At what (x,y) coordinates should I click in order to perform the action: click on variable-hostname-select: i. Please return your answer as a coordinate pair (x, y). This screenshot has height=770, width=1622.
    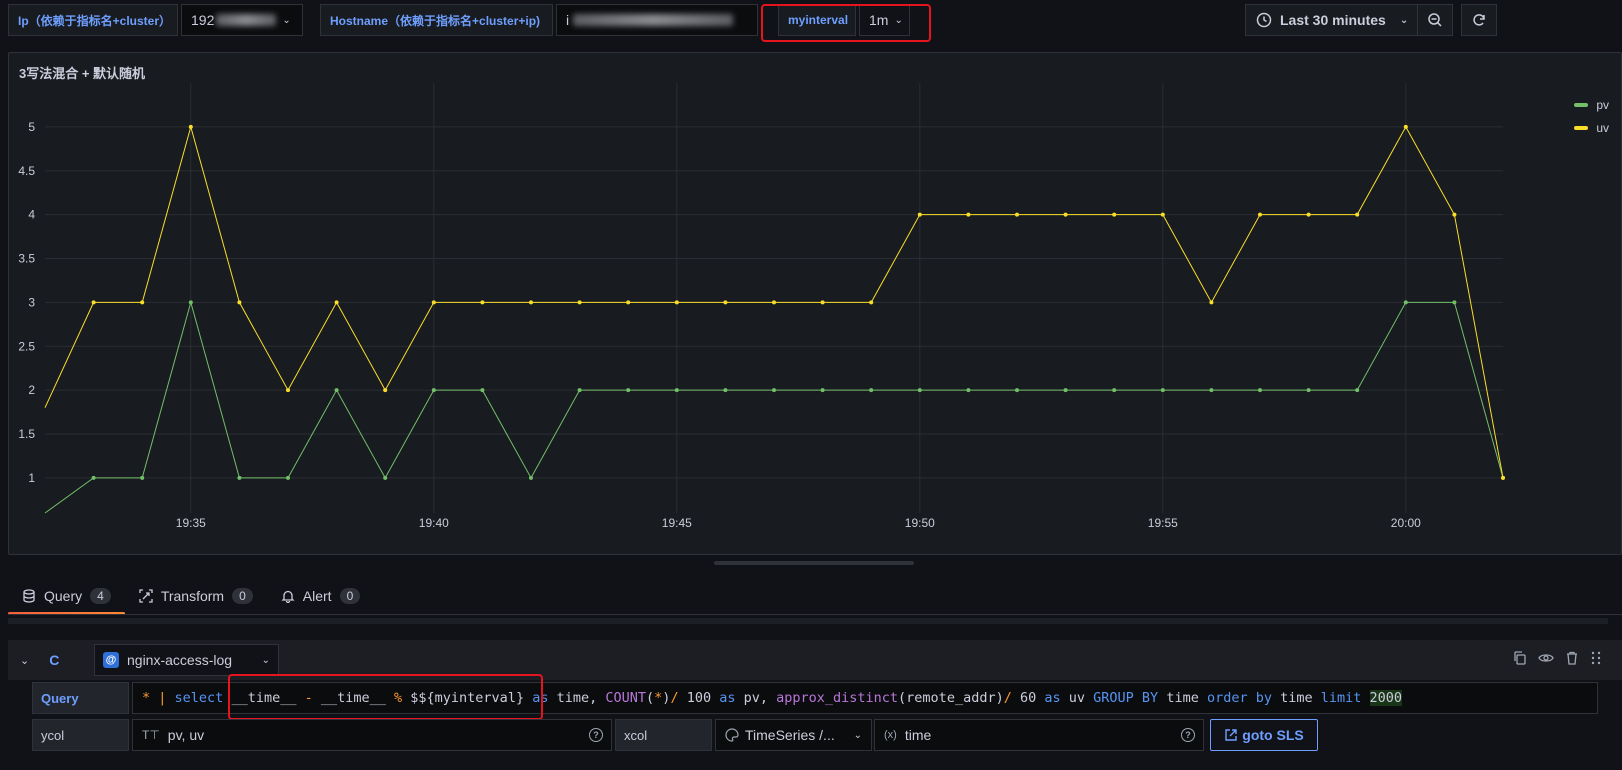
    Looking at the image, I should click on (657, 20).